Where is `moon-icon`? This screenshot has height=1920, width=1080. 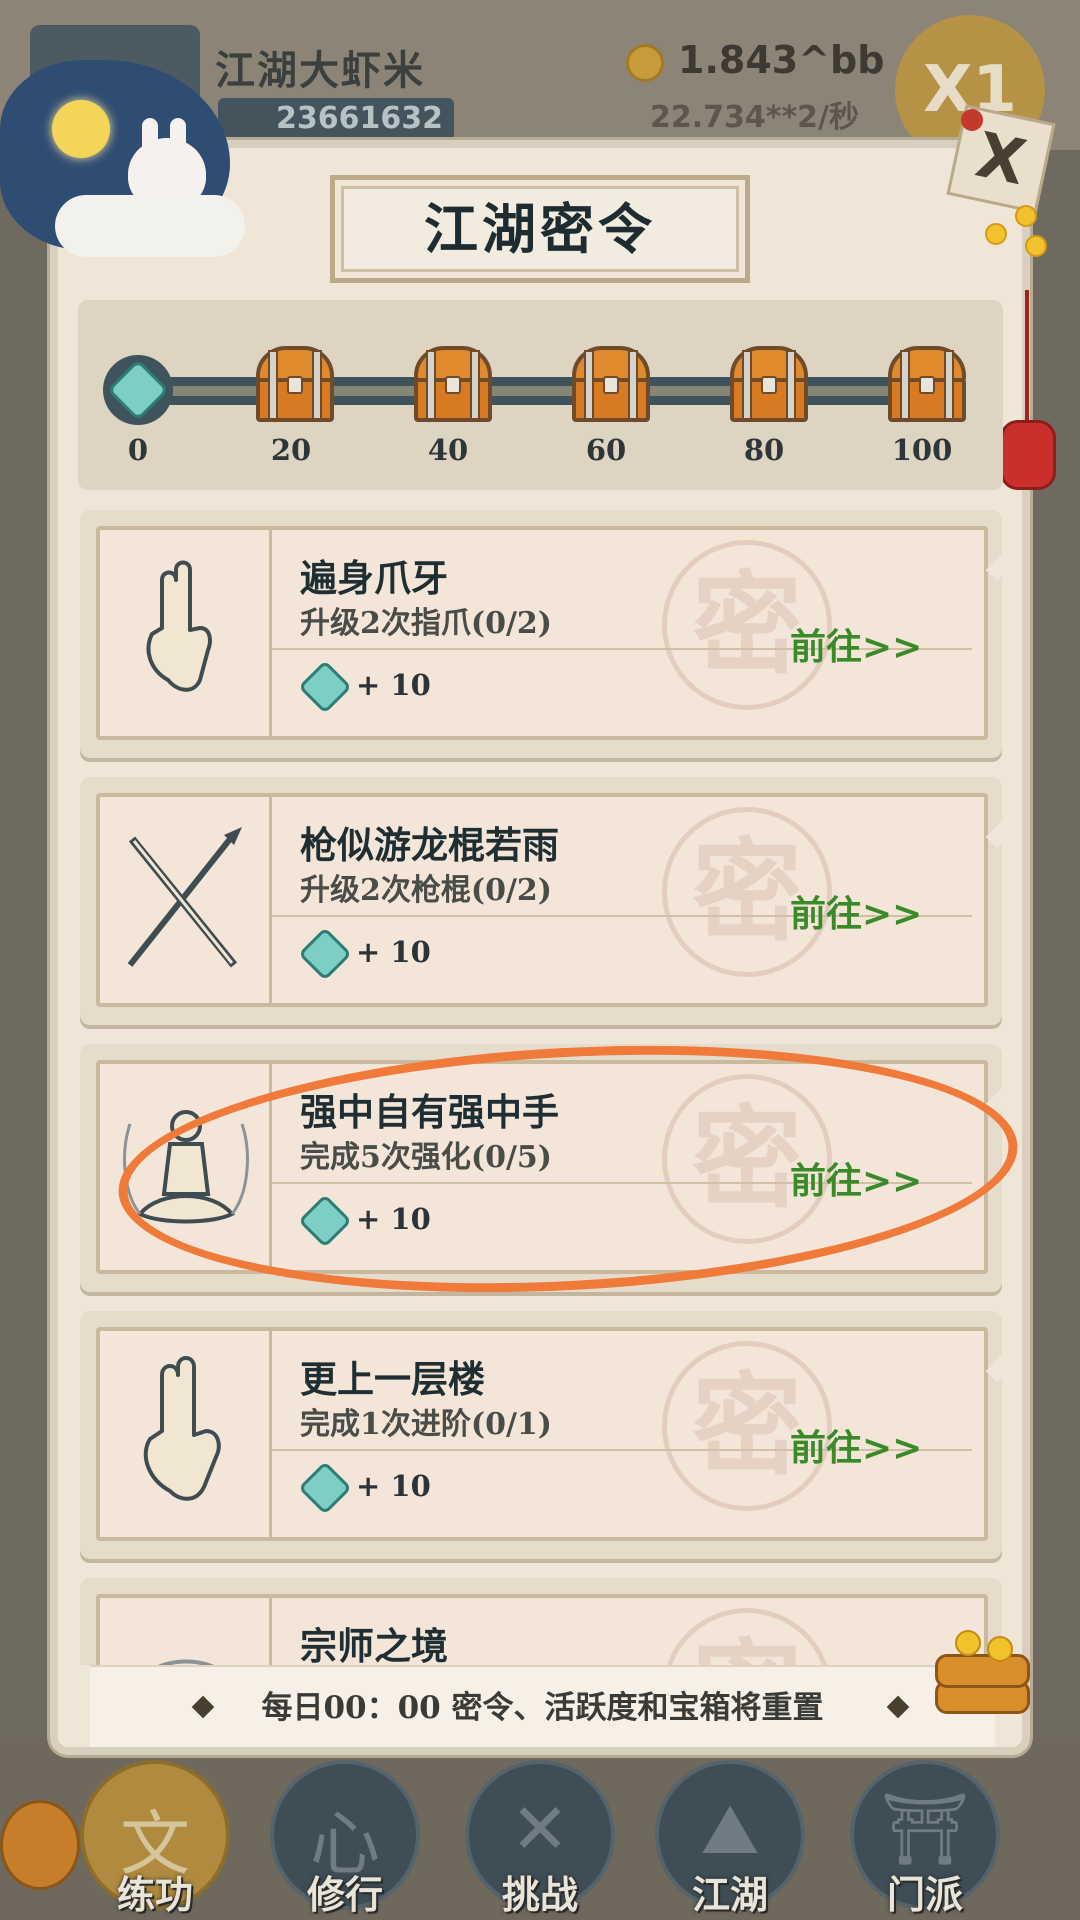
moon-icon is located at coordinates (81, 129).